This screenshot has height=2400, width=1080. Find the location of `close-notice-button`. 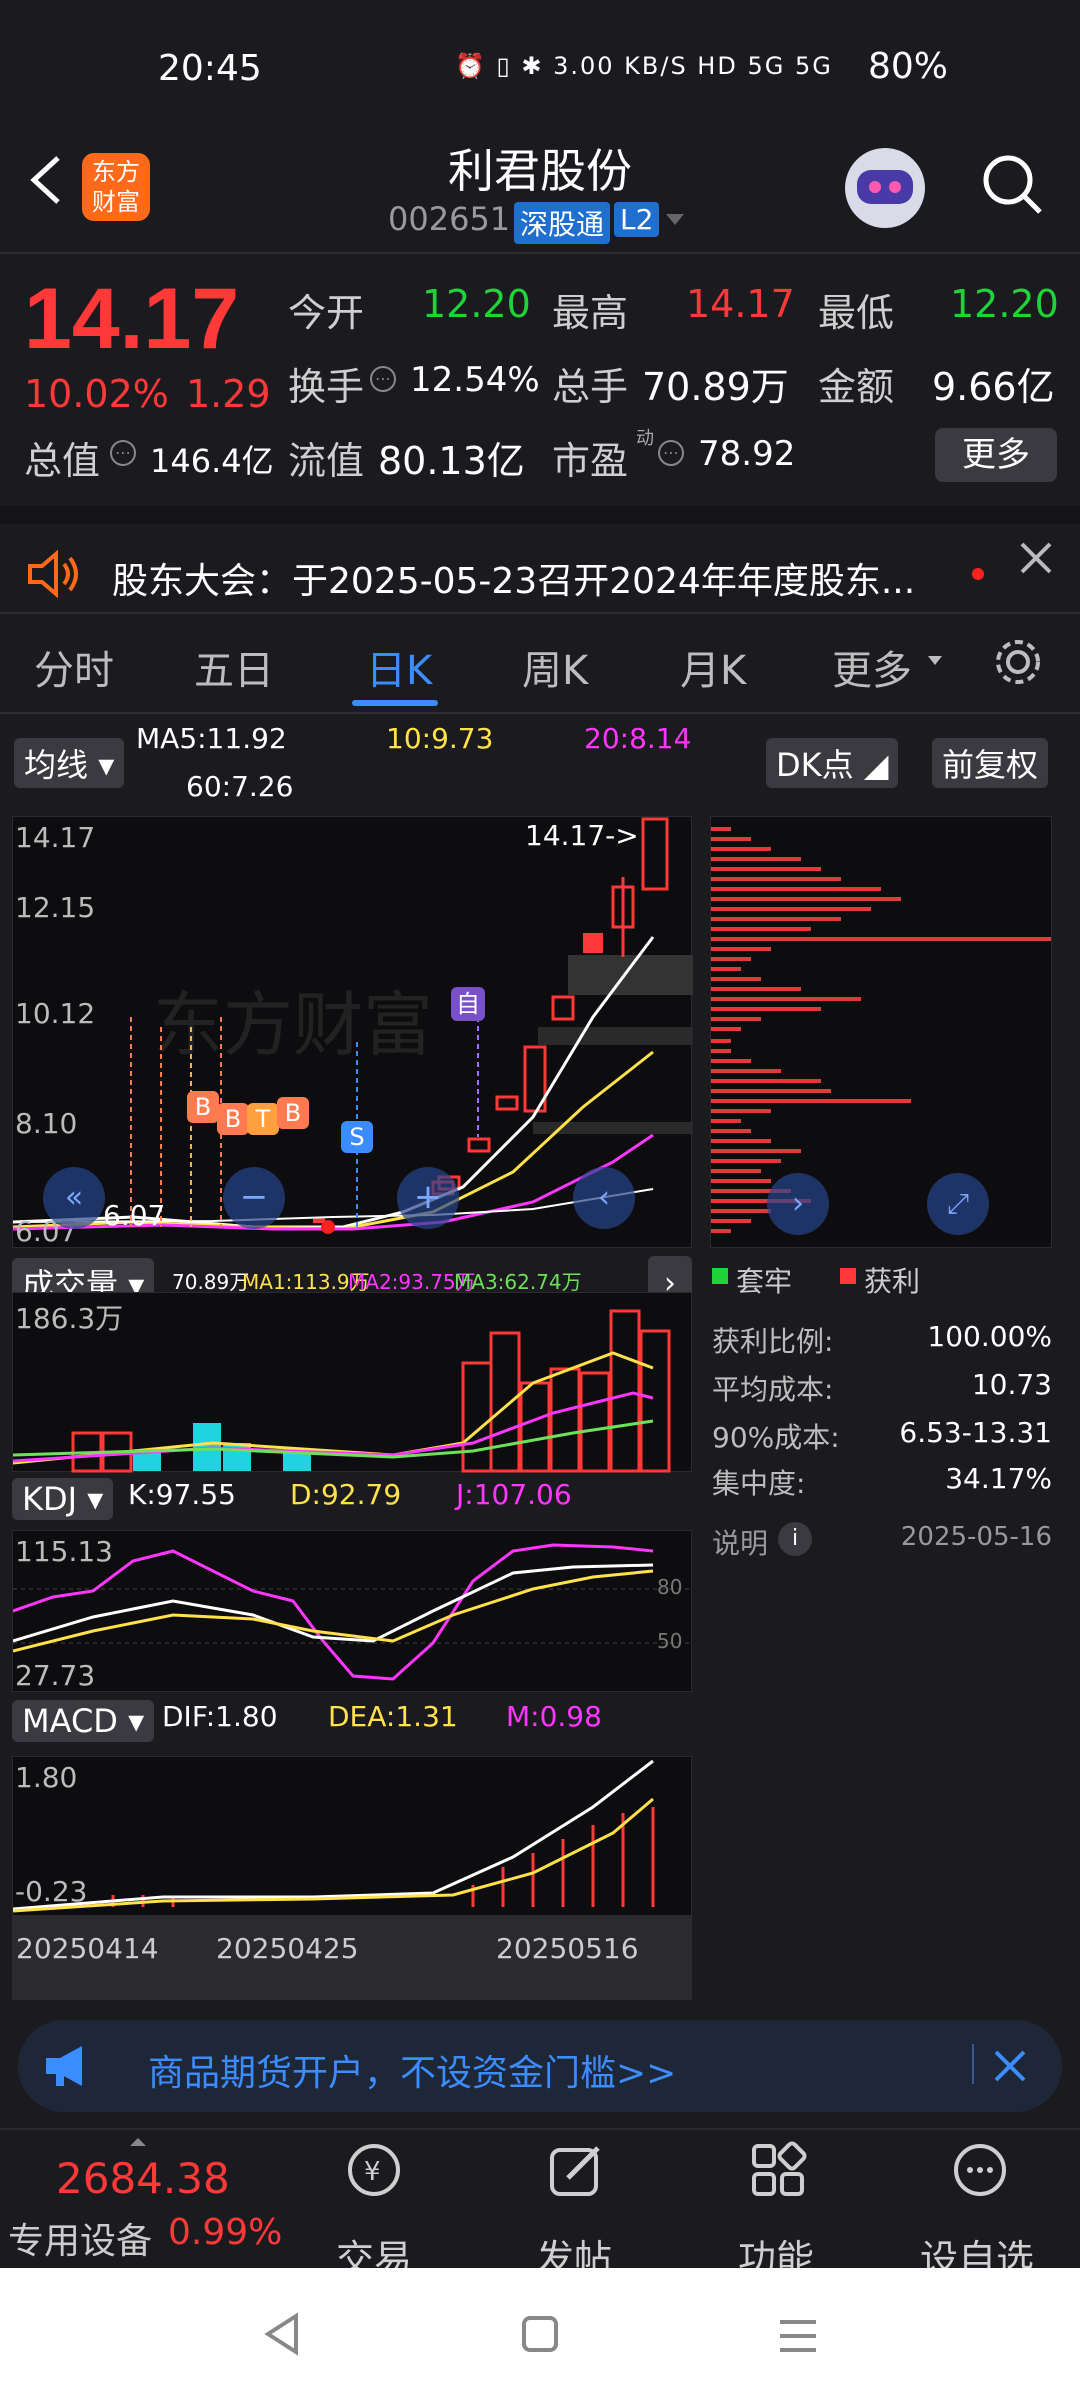

close-notice-button is located at coordinates (1036, 558).